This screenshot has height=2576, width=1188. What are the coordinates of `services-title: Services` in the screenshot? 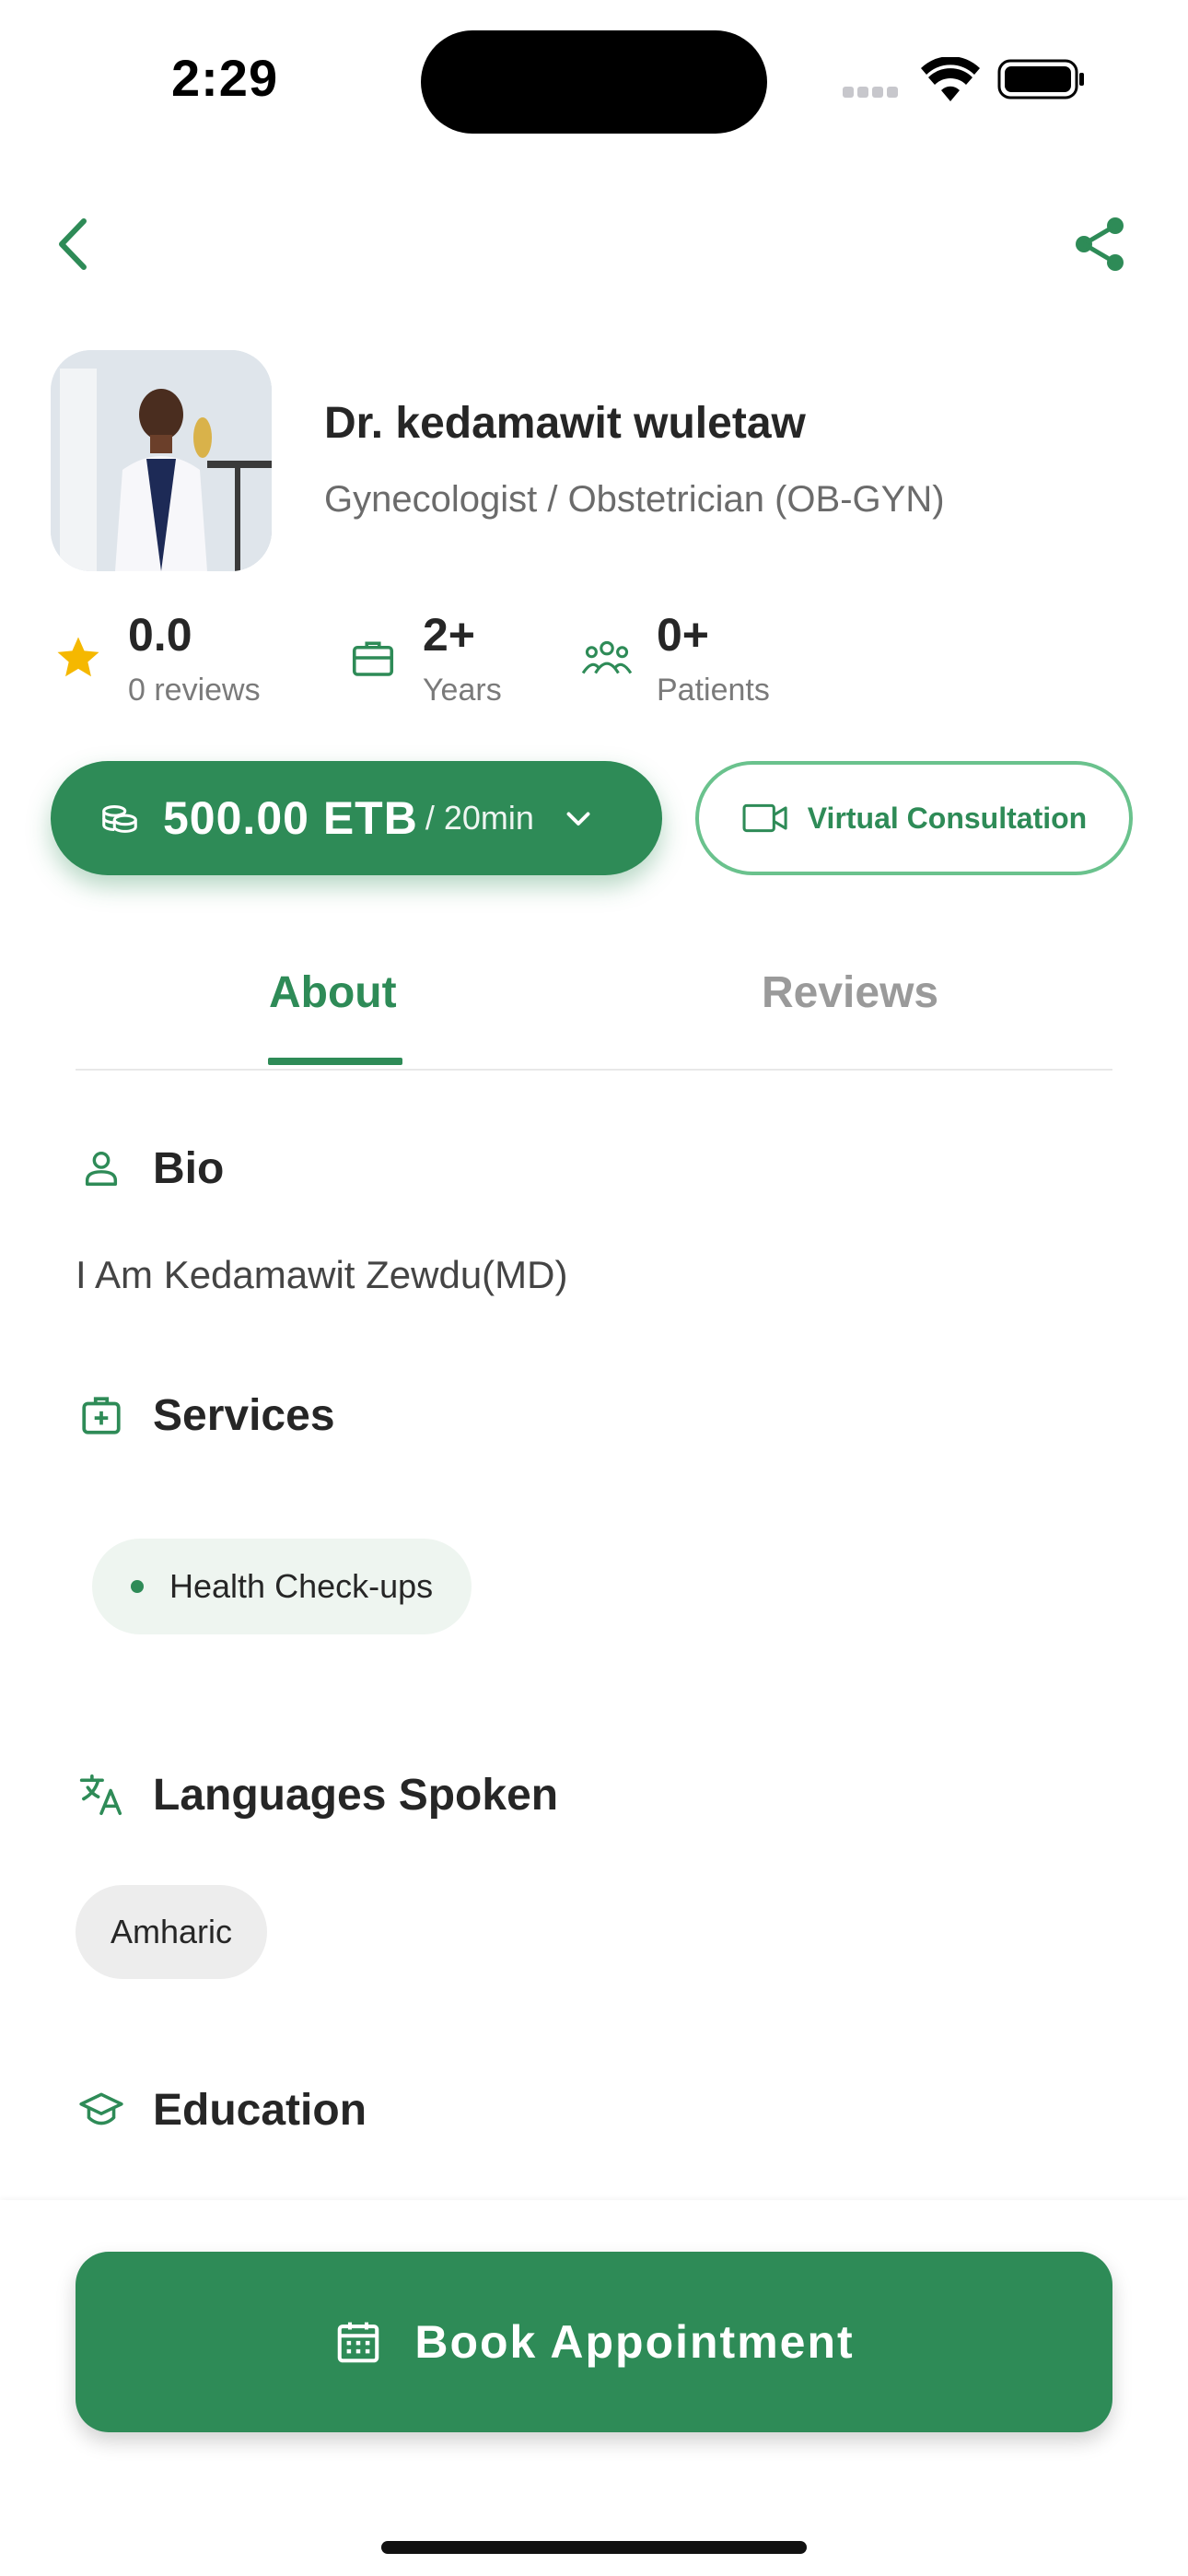 It's located at (244, 1415).